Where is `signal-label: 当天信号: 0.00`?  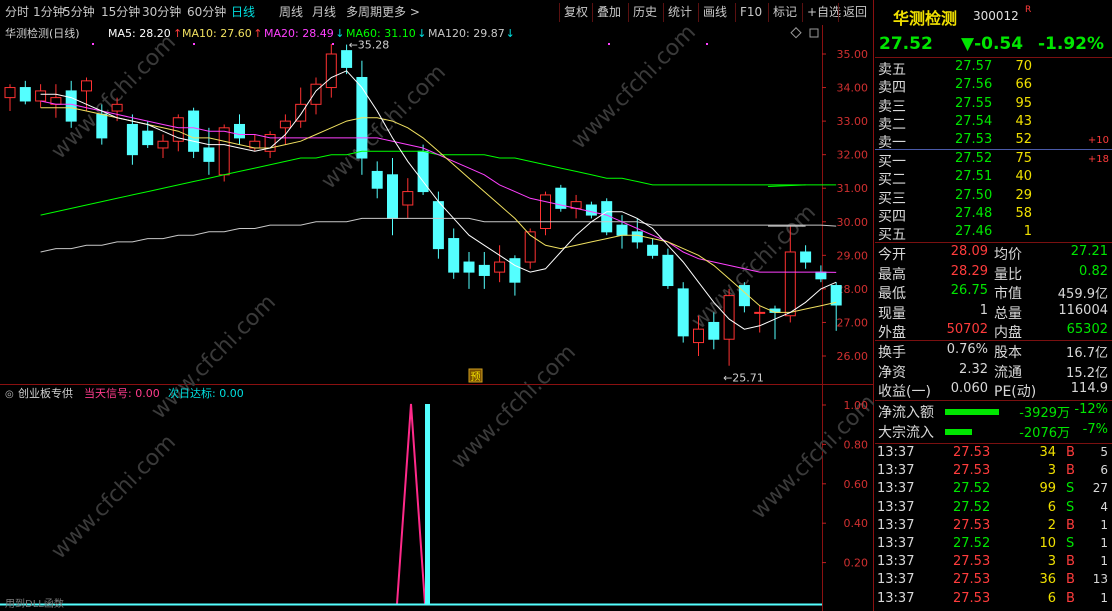
signal-label: 当天信号: 0.00 is located at coordinates (122, 393).